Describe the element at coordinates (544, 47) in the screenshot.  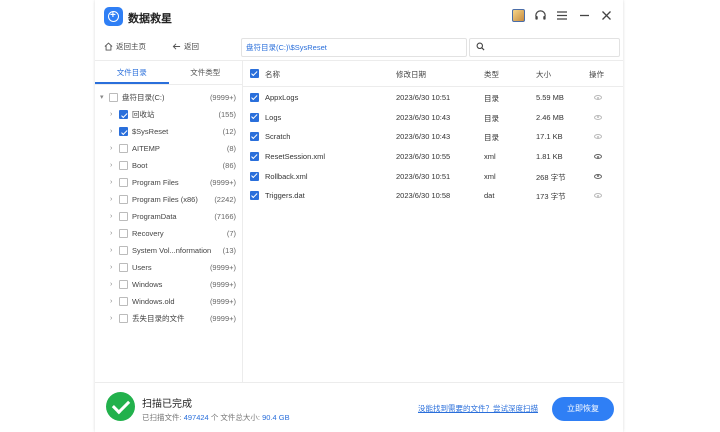
I see `search-input` at that location.